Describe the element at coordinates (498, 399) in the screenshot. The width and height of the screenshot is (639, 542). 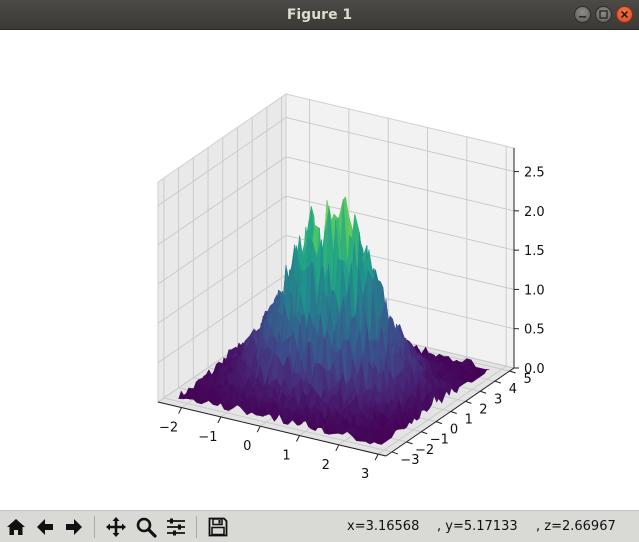
I see `y-tick-label: 3` at that location.